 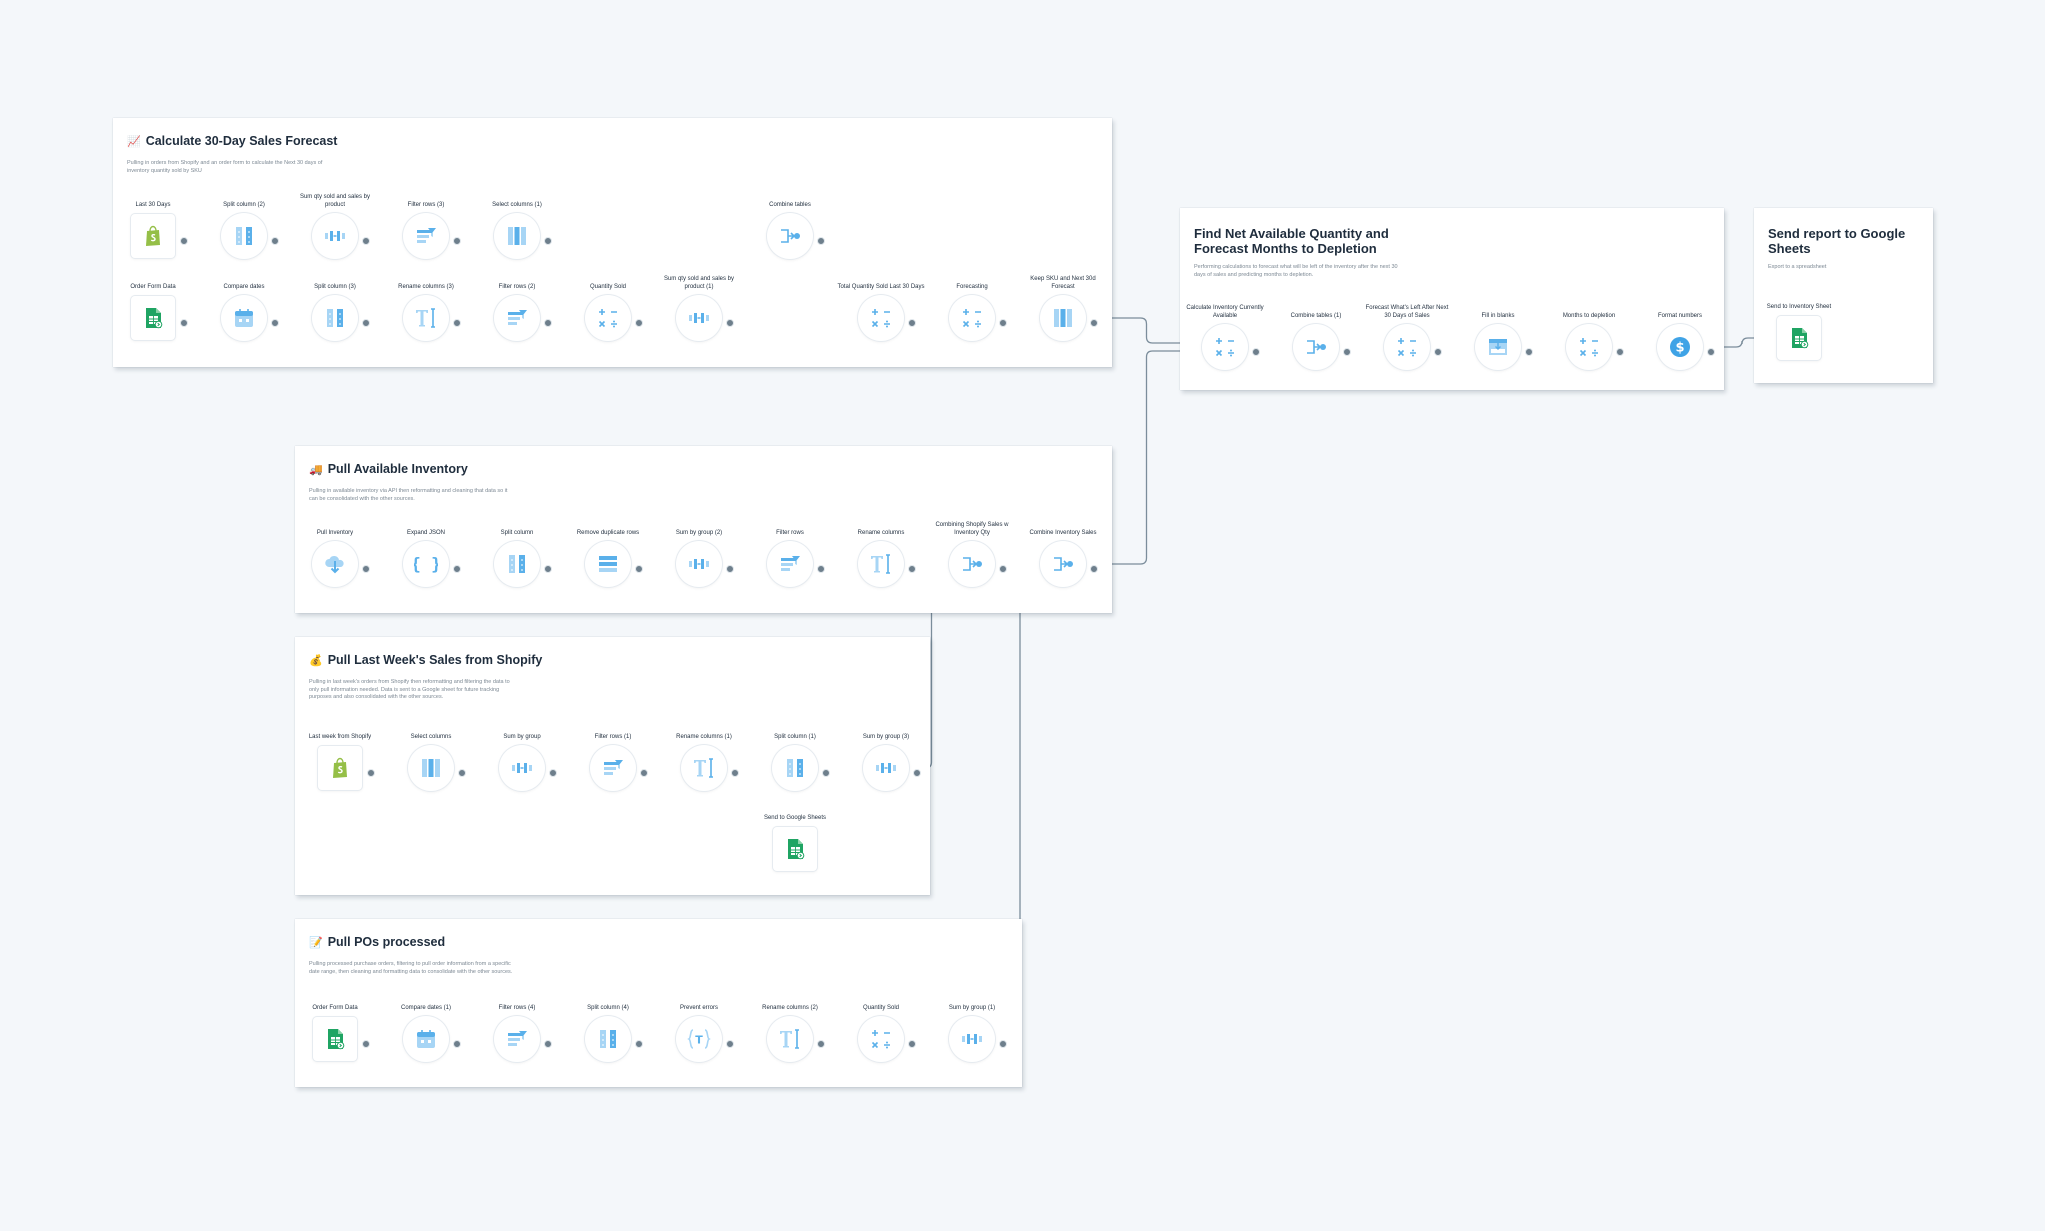 What do you see at coordinates (1797, 267) in the screenshot?
I see `panel-description: Export to a spreadsheet` at bounding box center [1797, 267].